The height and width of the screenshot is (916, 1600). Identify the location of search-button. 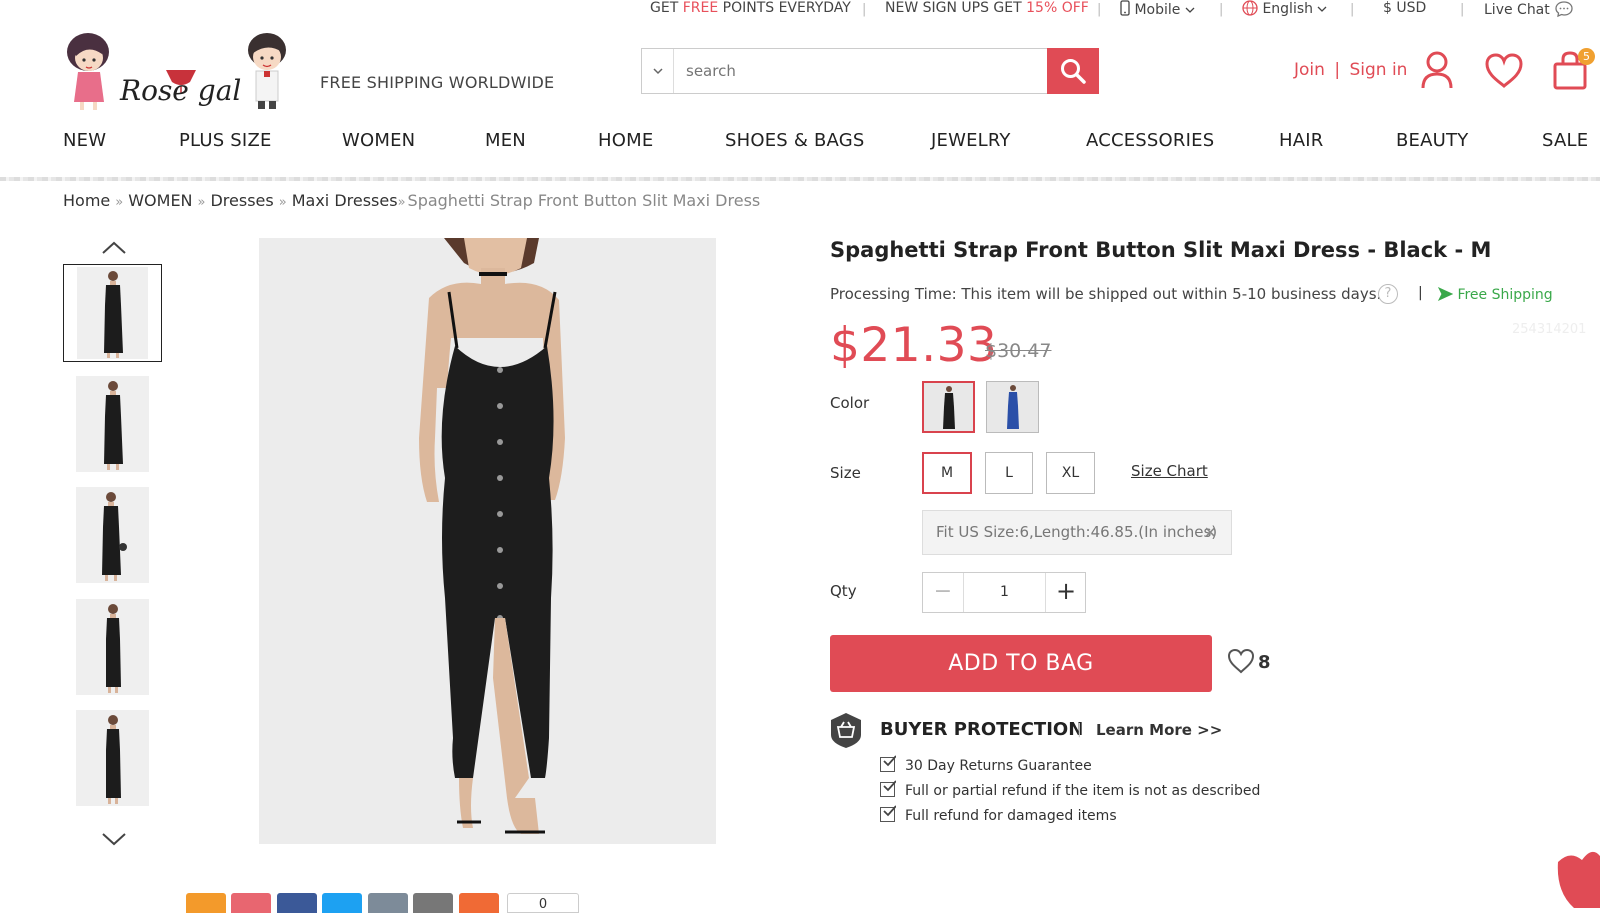
(1073, 71).